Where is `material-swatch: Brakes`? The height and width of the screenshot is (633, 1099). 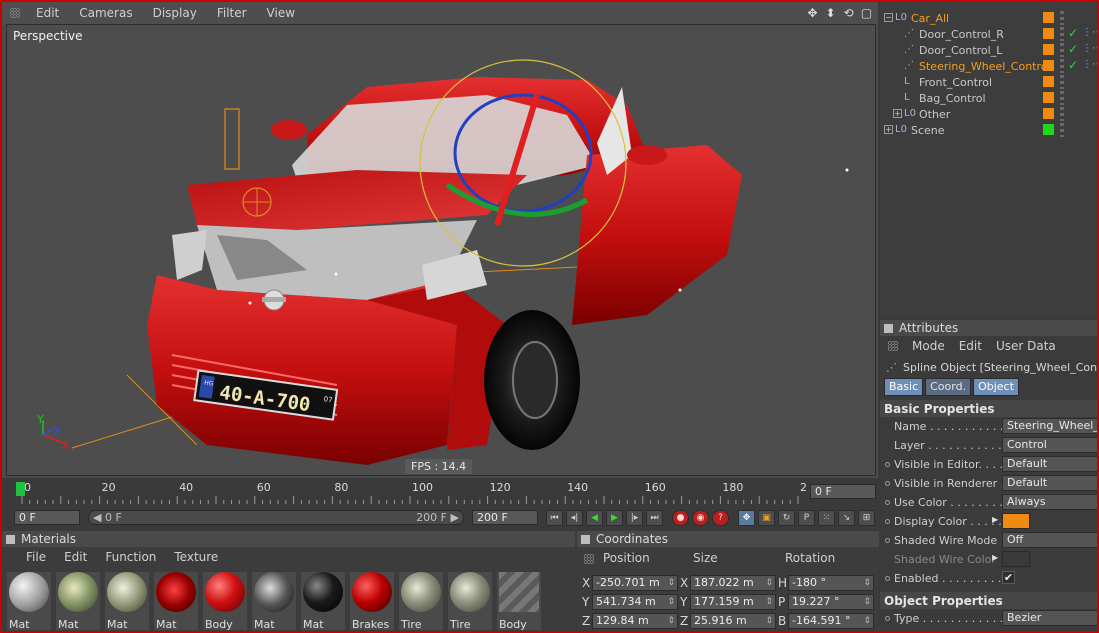 material-swatch: Brakes is located at coordinates (372, 601).